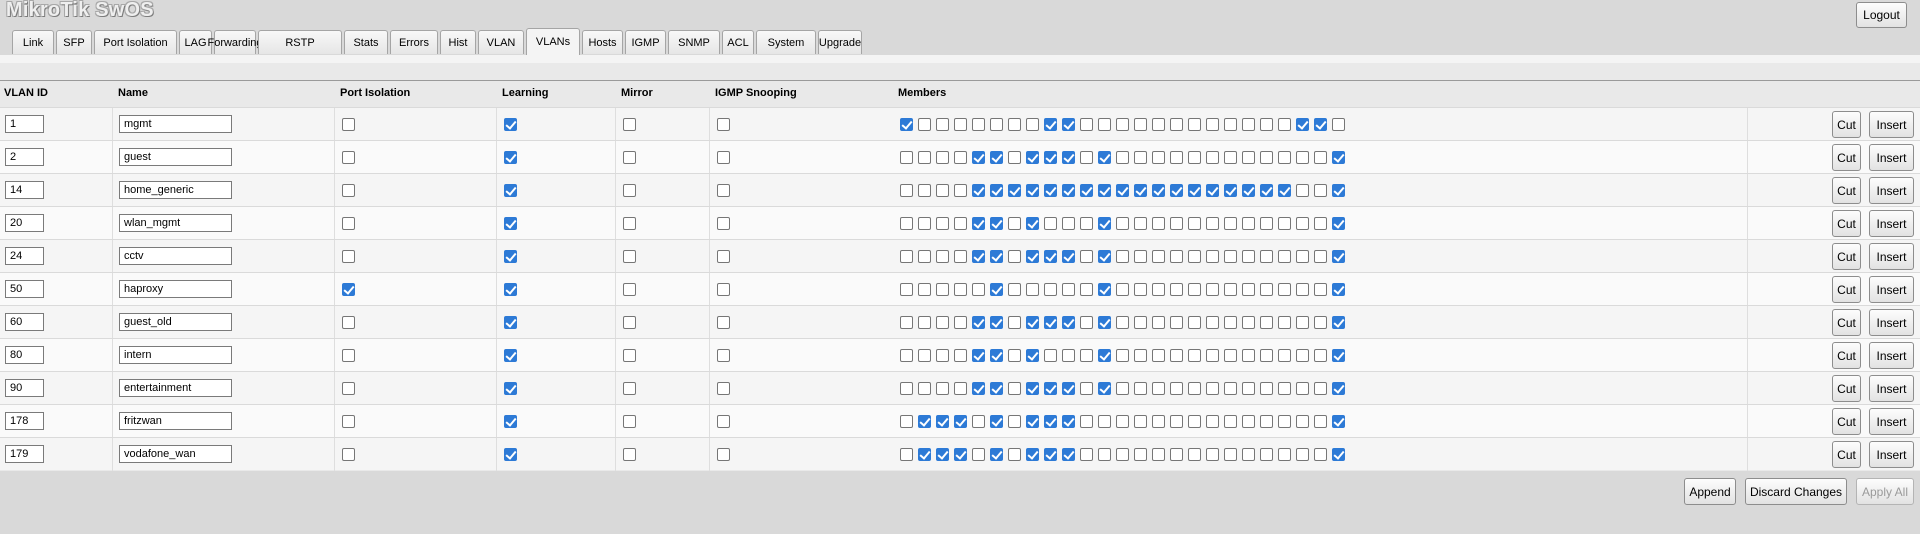  I want to click on member-port-23-checkbox, so click(1302, 256).